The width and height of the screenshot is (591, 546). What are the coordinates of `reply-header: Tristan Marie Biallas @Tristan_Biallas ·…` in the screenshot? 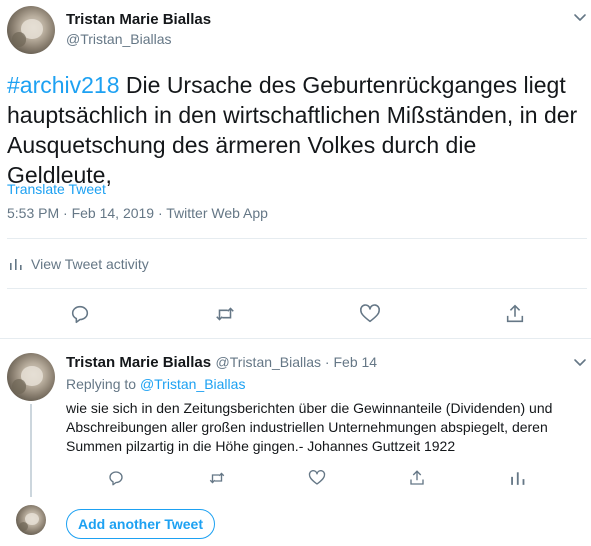 It's located at (221, 363).